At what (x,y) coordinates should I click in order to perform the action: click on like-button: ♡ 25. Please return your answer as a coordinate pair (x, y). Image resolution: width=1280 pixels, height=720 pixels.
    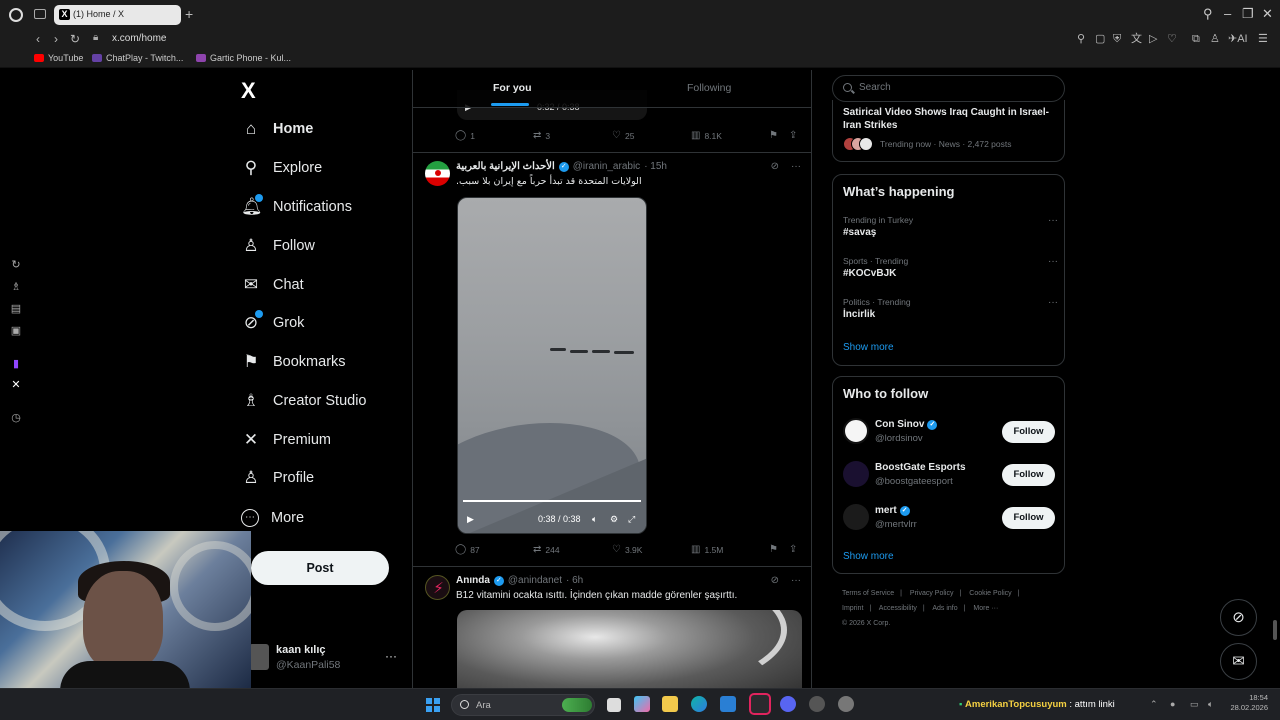
    Looking at the image, I should click on (623, 136).